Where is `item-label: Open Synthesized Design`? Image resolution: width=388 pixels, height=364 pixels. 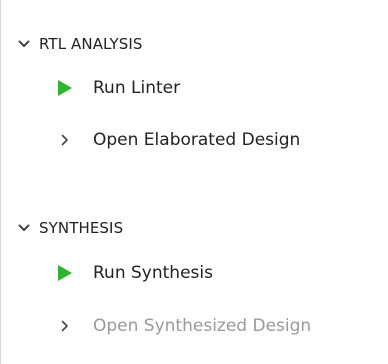 item-label: Open Synthesized Design is located at coordinates (202, 326).